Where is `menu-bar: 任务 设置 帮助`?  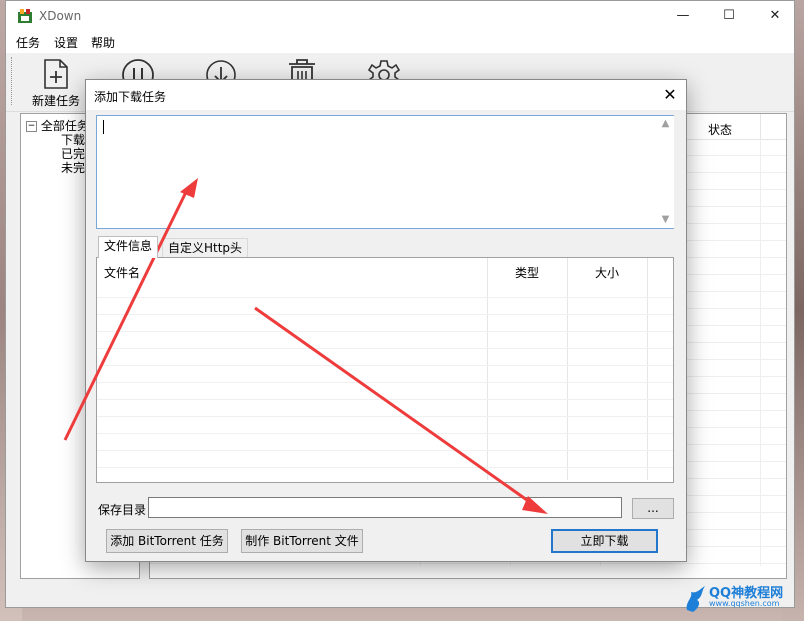 menu-bar: 任务 设置 帮助 is located at coordinates (400, 42).